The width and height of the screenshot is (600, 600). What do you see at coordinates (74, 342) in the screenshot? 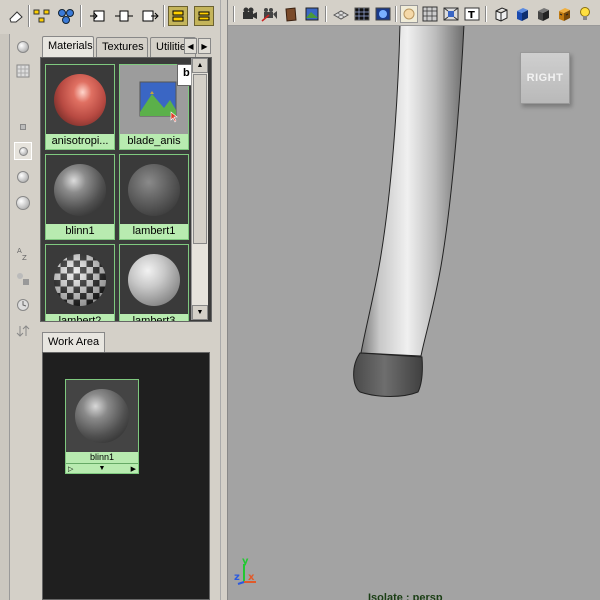
I see `tab-work-area: Work Area` at bounding box center [74, 342].